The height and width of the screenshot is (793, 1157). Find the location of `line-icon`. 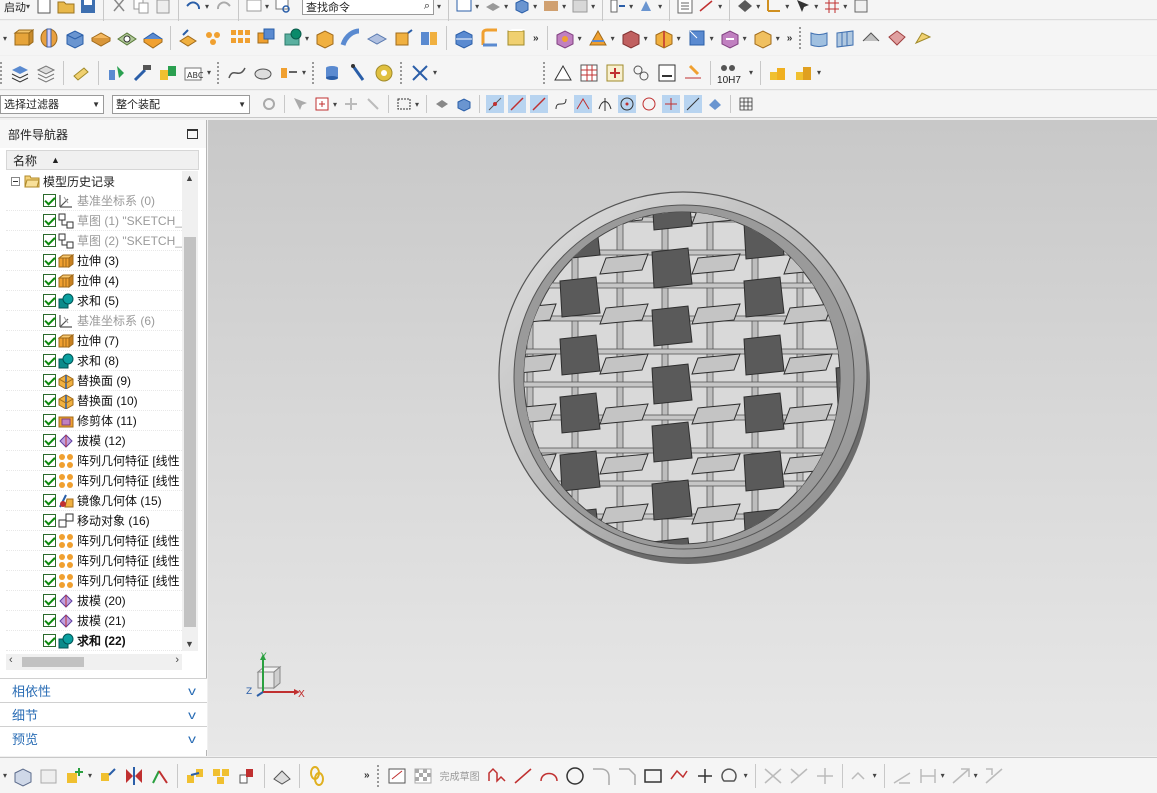

line-icon is located at coordinates (523, 776).